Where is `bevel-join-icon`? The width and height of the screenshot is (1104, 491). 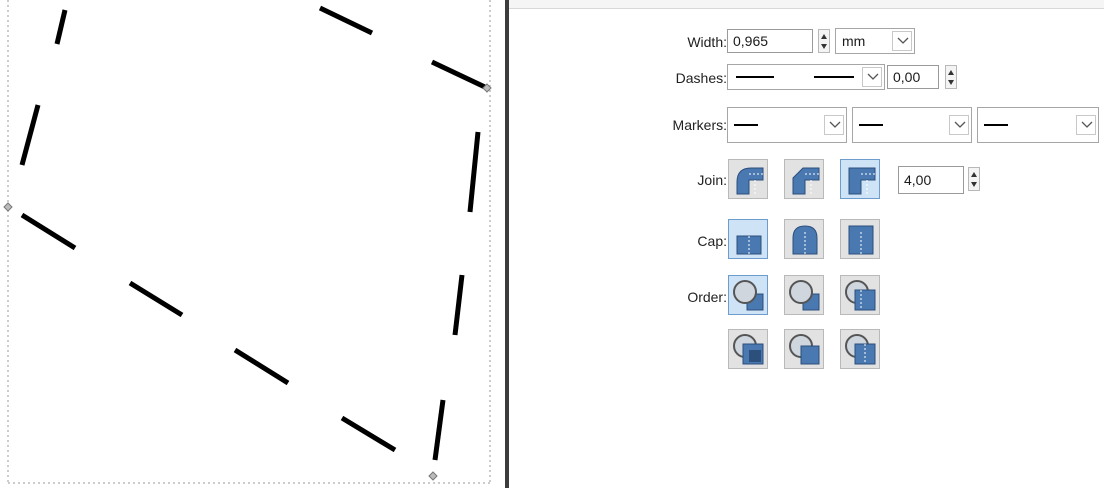 bevel-join-icon is located at coordinates (806, 181).